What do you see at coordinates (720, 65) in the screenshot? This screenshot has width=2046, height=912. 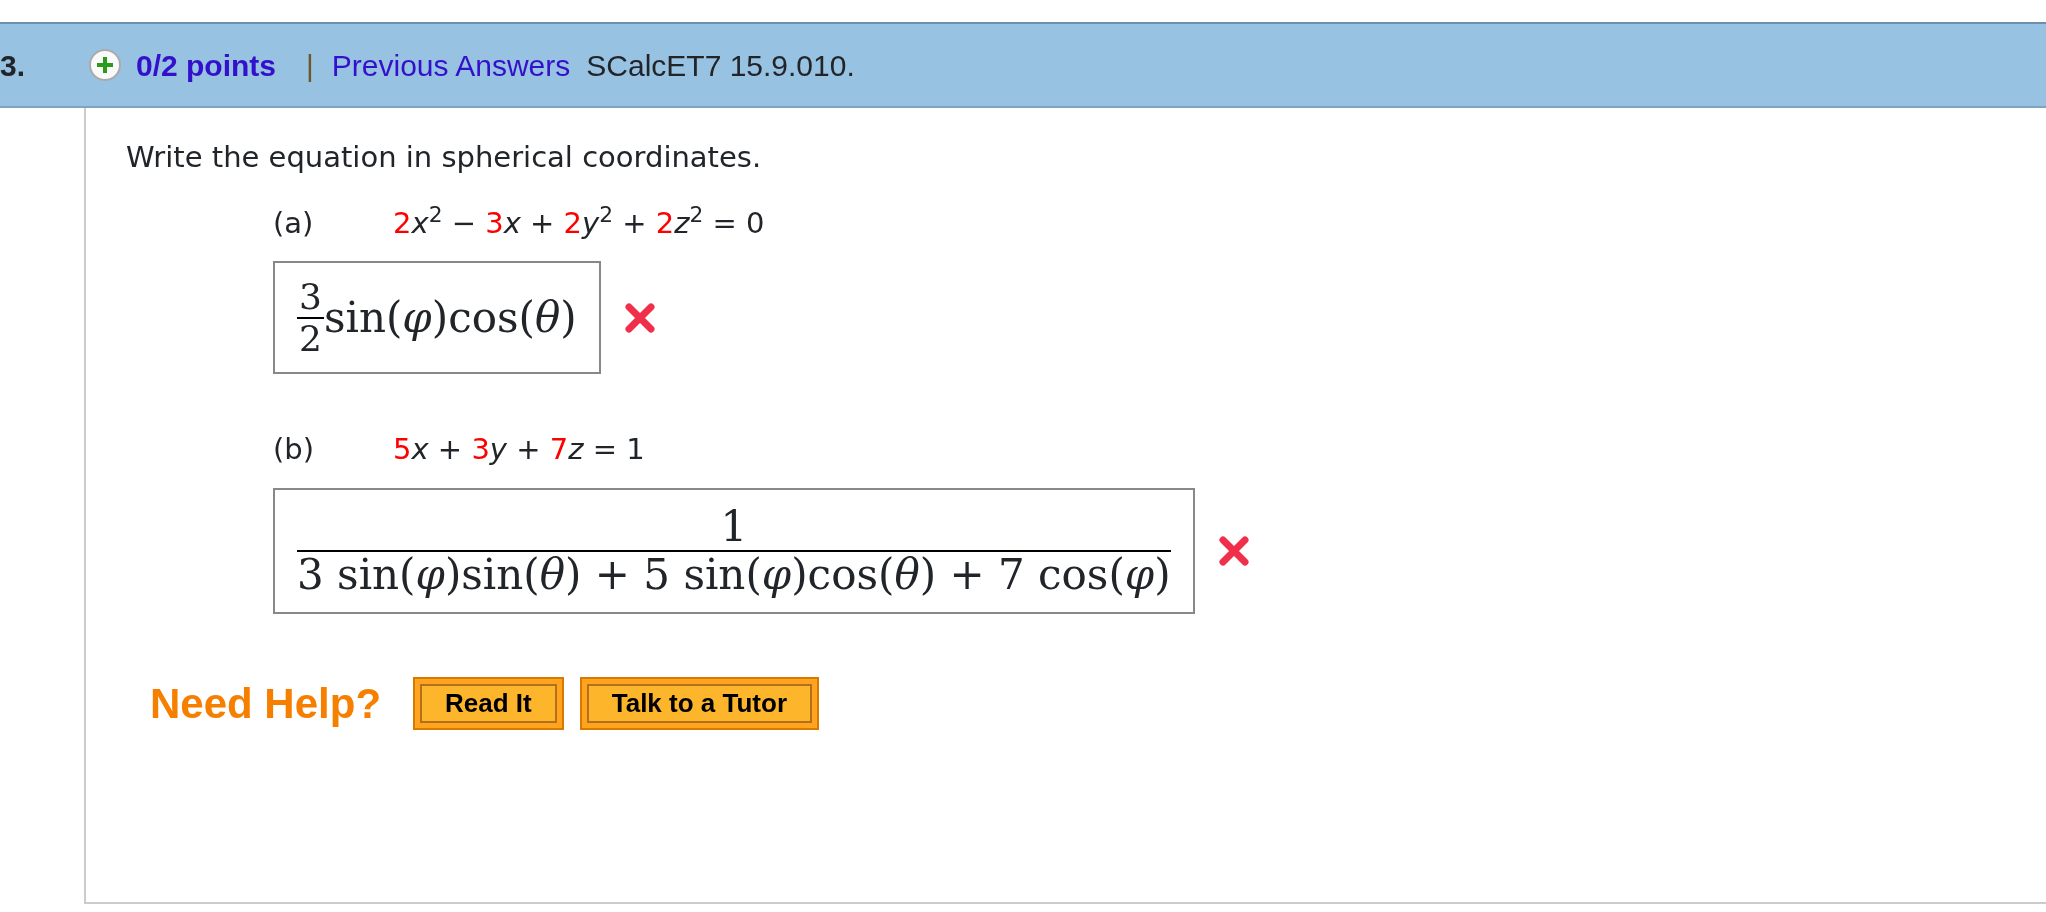 I see `question-source: SCalcET7 15.9.010.` at bounding box center [720, 65].